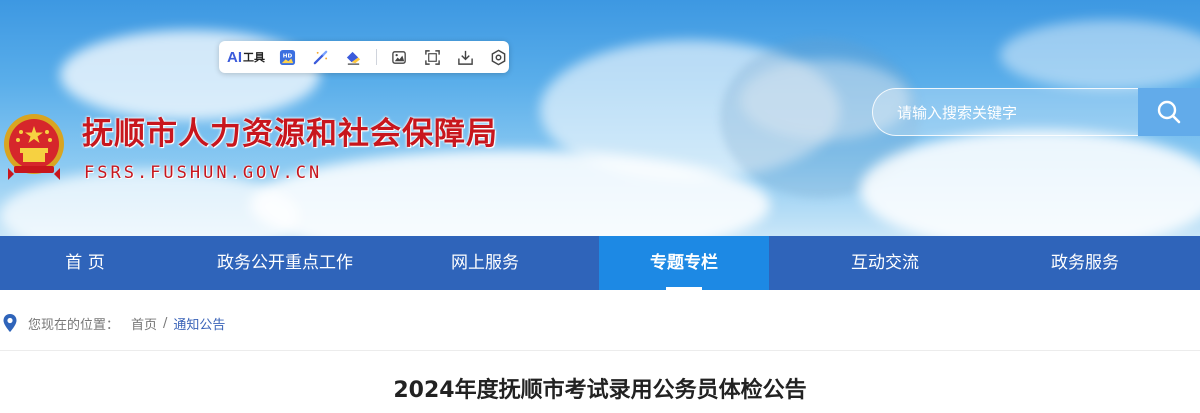 The image size is (1200, 413). I want to click on article-title: 2024年度抚顺市考试录用公务员体检公告, so click(600, 390).